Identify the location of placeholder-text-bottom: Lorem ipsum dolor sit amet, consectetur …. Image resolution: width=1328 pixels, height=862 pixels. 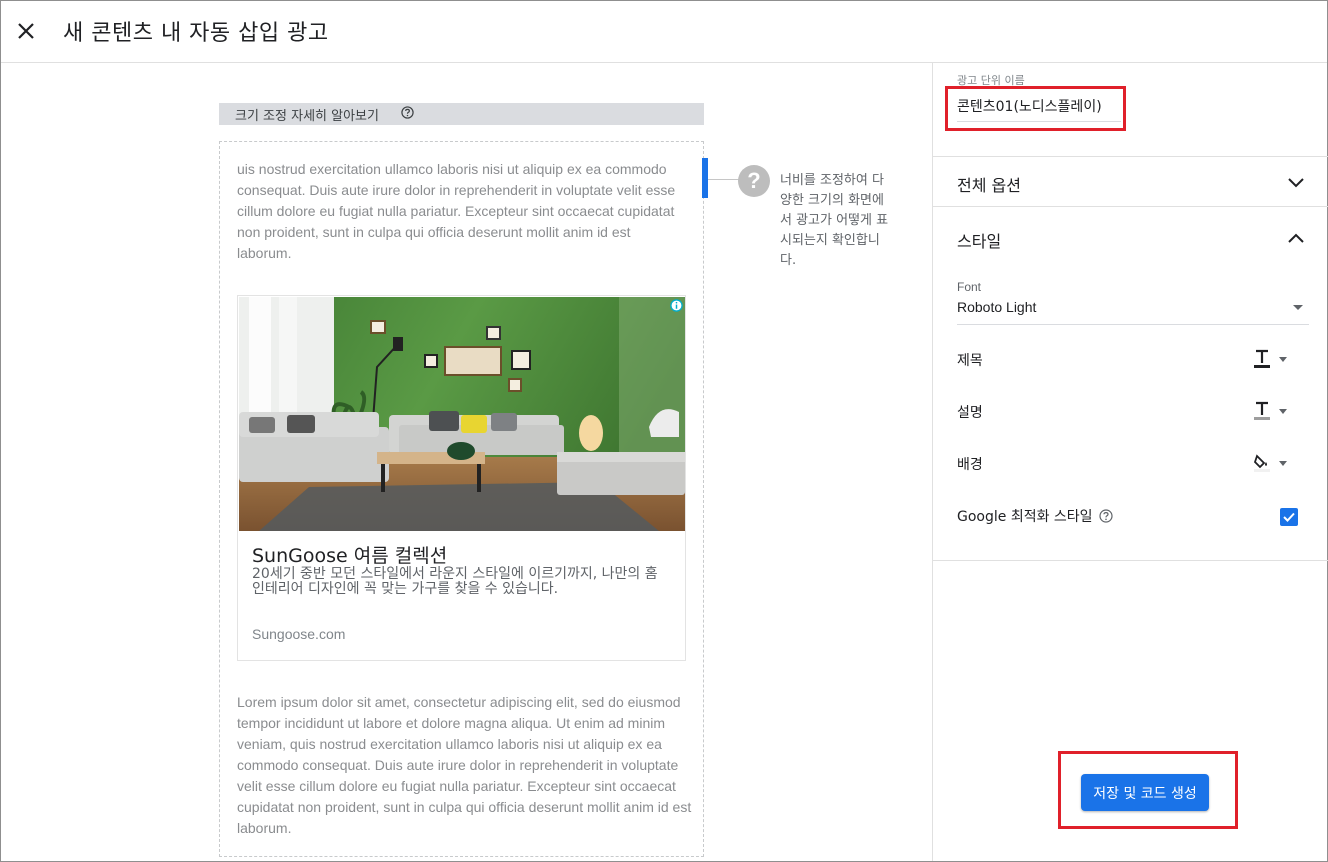
(464, 765).